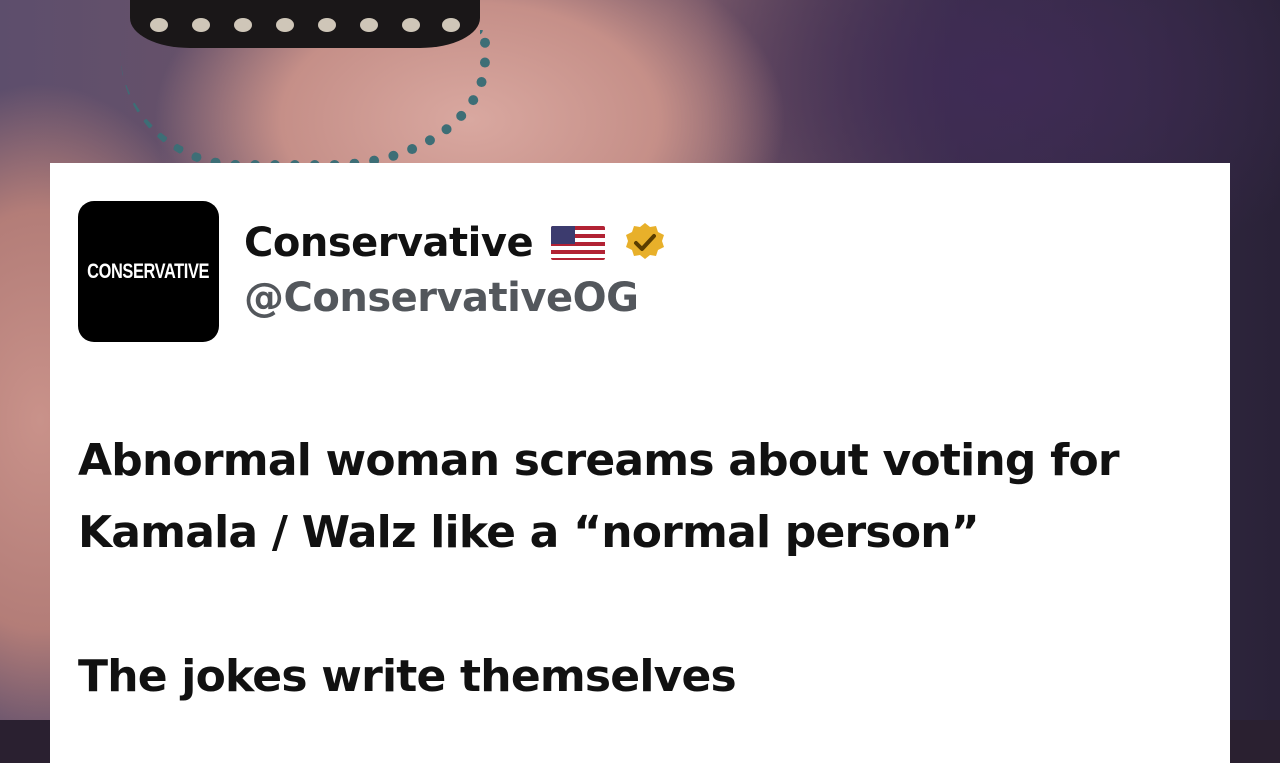 The width and height of the screenshot is (1280, 763). I want to click on verified-badge-icon, so click(645, 241).